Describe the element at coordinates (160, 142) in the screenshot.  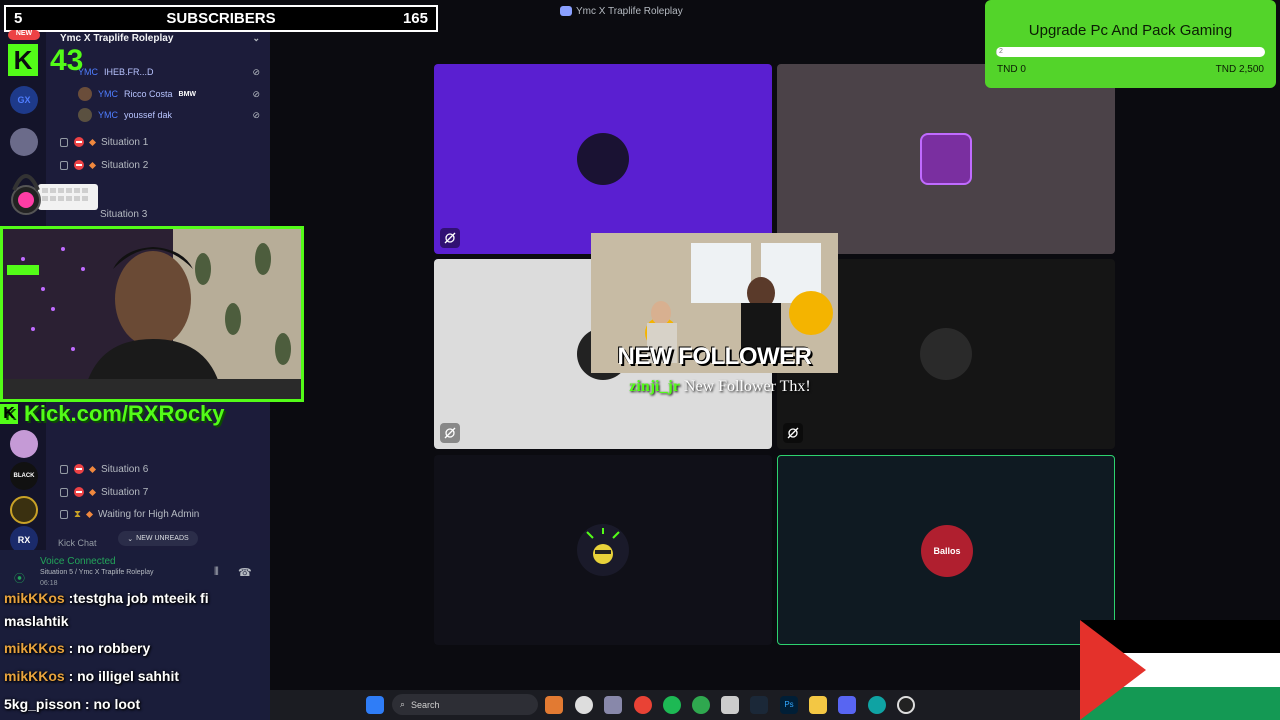
I see `channel-situation-1: Situation 1` at that location.